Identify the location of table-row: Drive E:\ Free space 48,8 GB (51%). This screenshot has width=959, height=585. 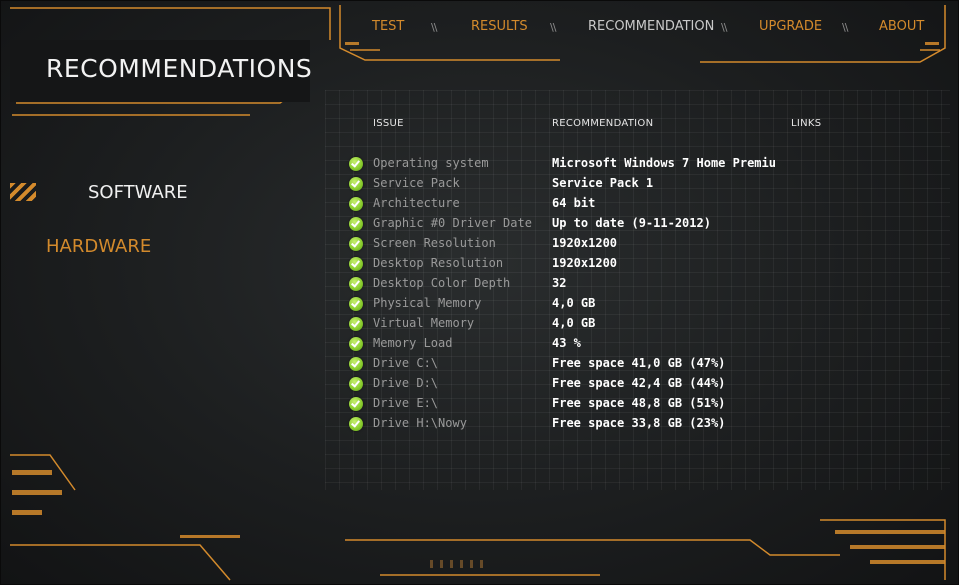
(564, 404).